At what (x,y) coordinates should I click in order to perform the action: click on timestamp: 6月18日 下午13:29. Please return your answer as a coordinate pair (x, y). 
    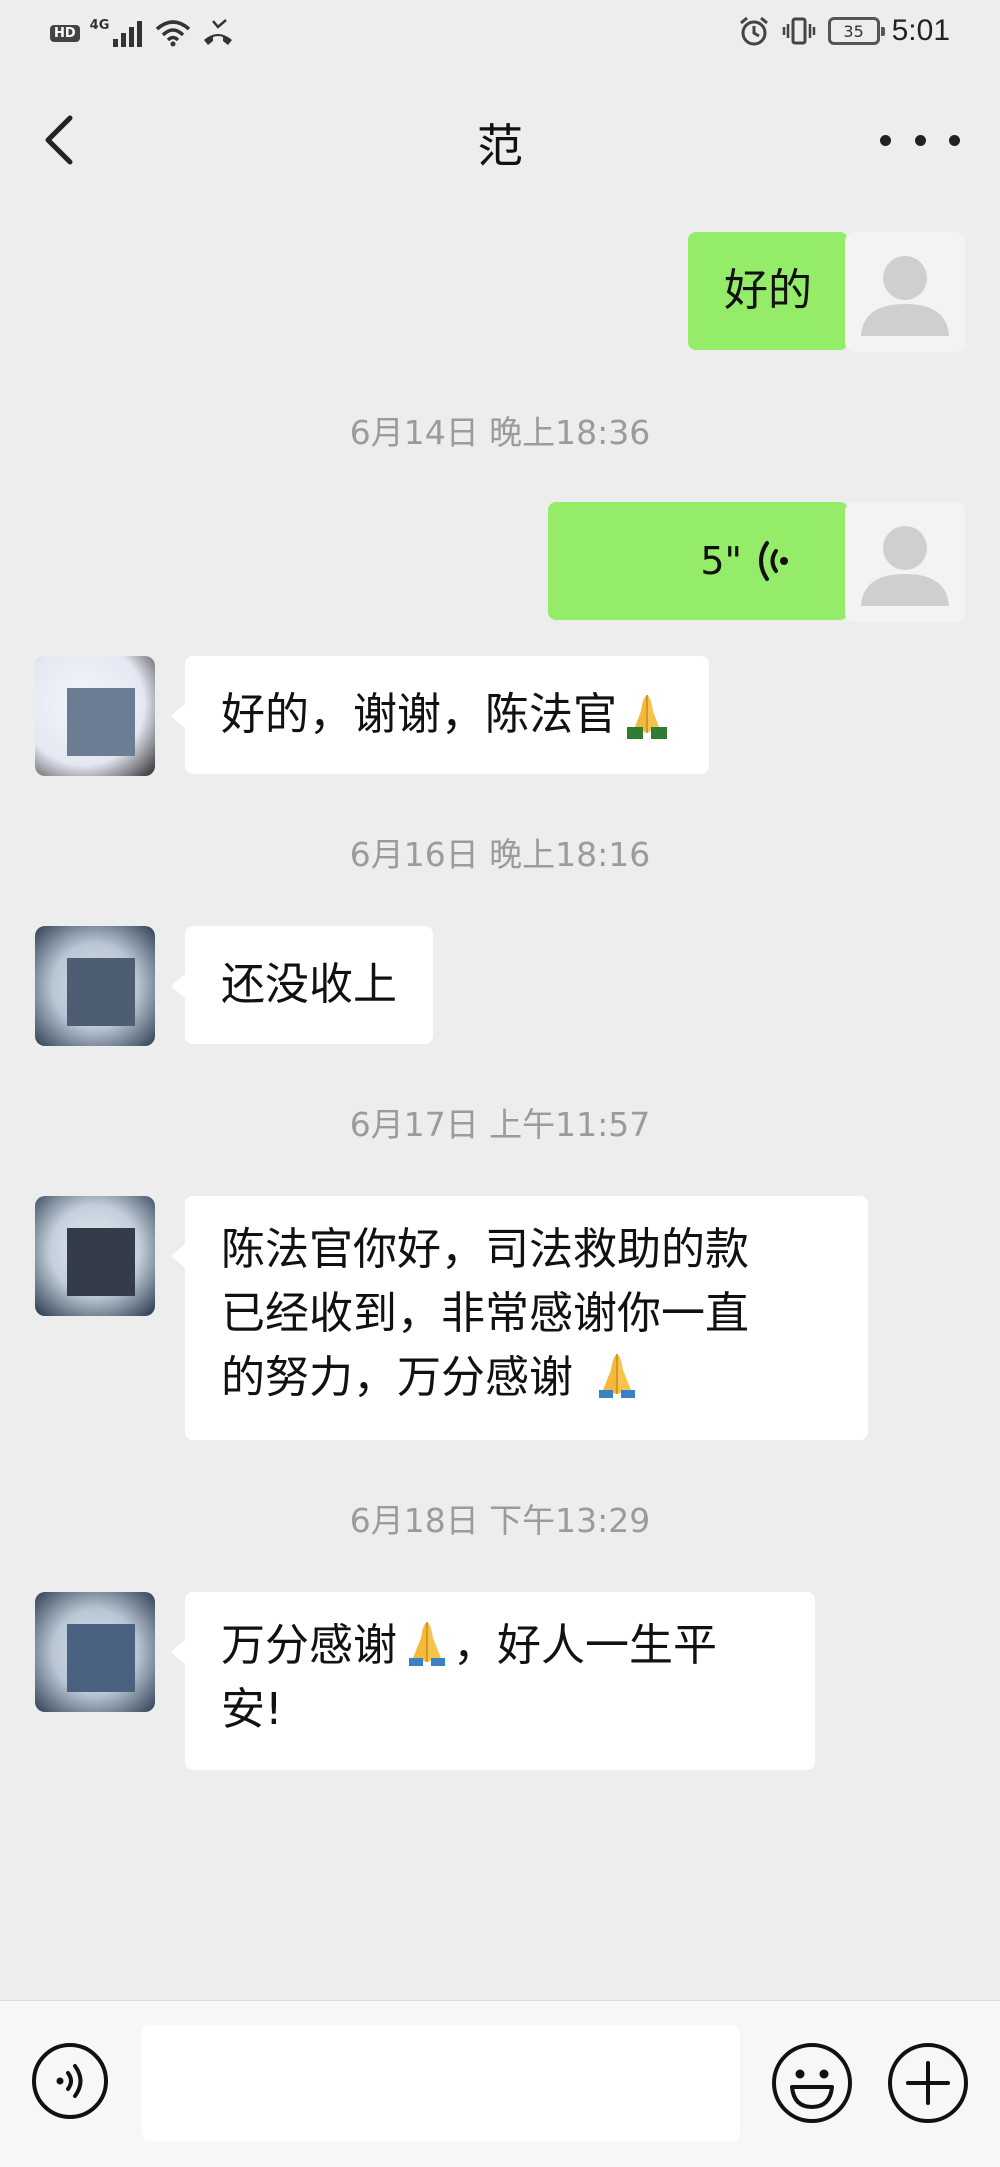
    Looking at the image, I should click on (500, 1520).